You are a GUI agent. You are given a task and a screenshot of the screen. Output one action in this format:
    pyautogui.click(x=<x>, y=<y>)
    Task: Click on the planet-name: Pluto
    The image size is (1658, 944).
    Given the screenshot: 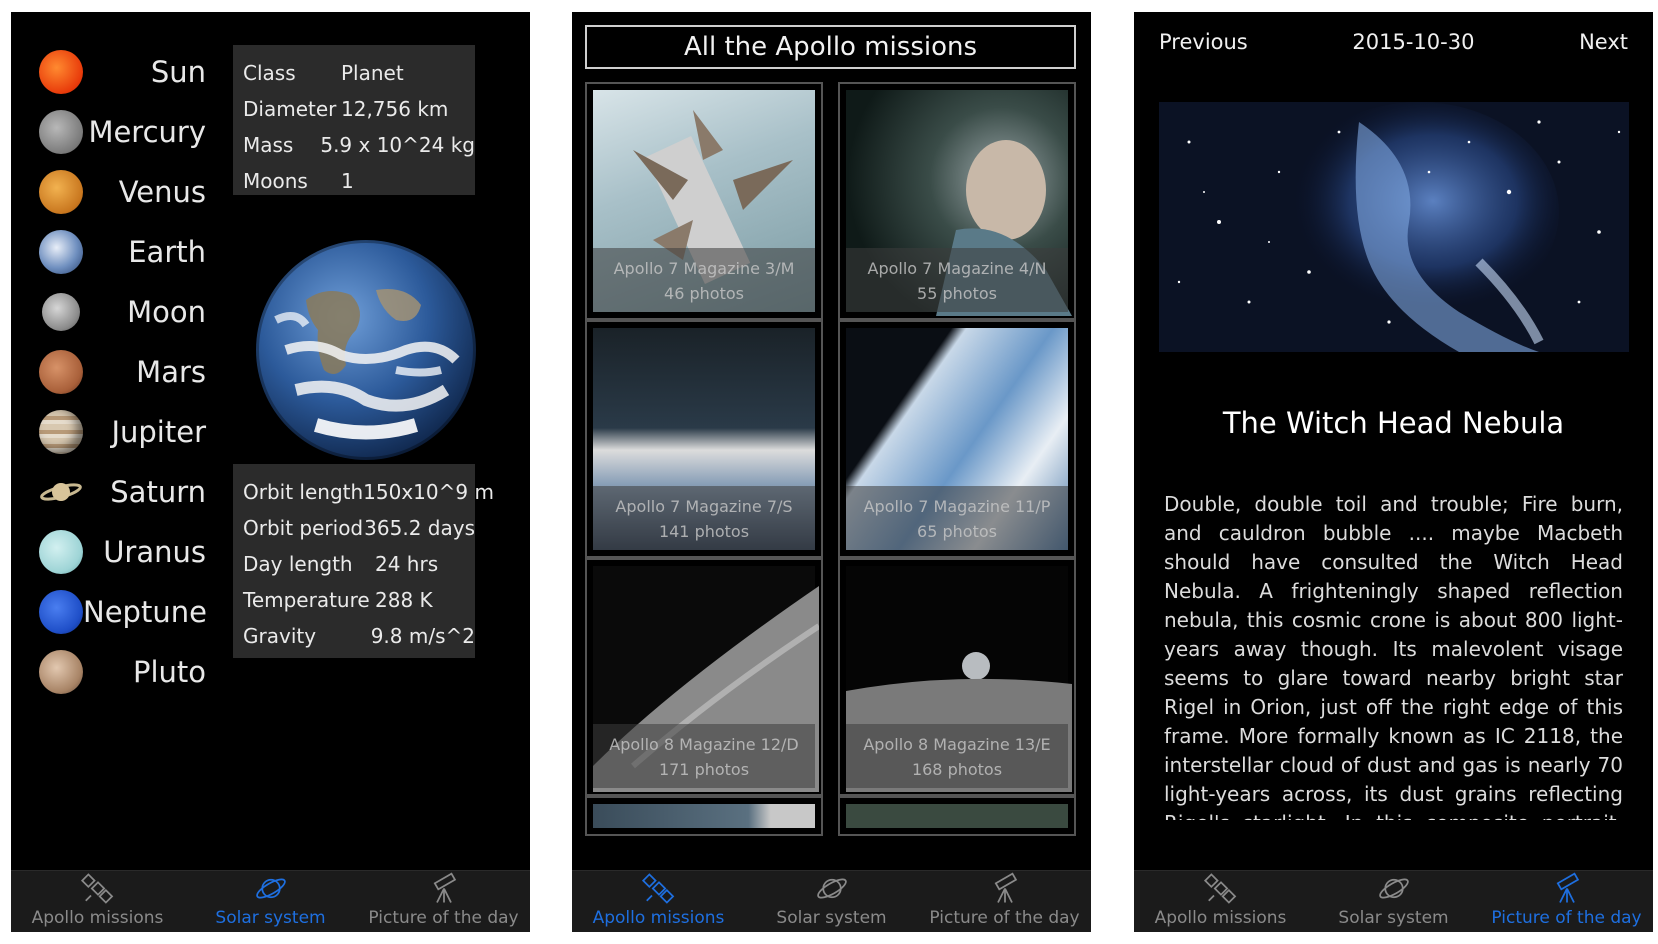 What is the action you would take?
    pyautogui.click(x=169, y=672)
    